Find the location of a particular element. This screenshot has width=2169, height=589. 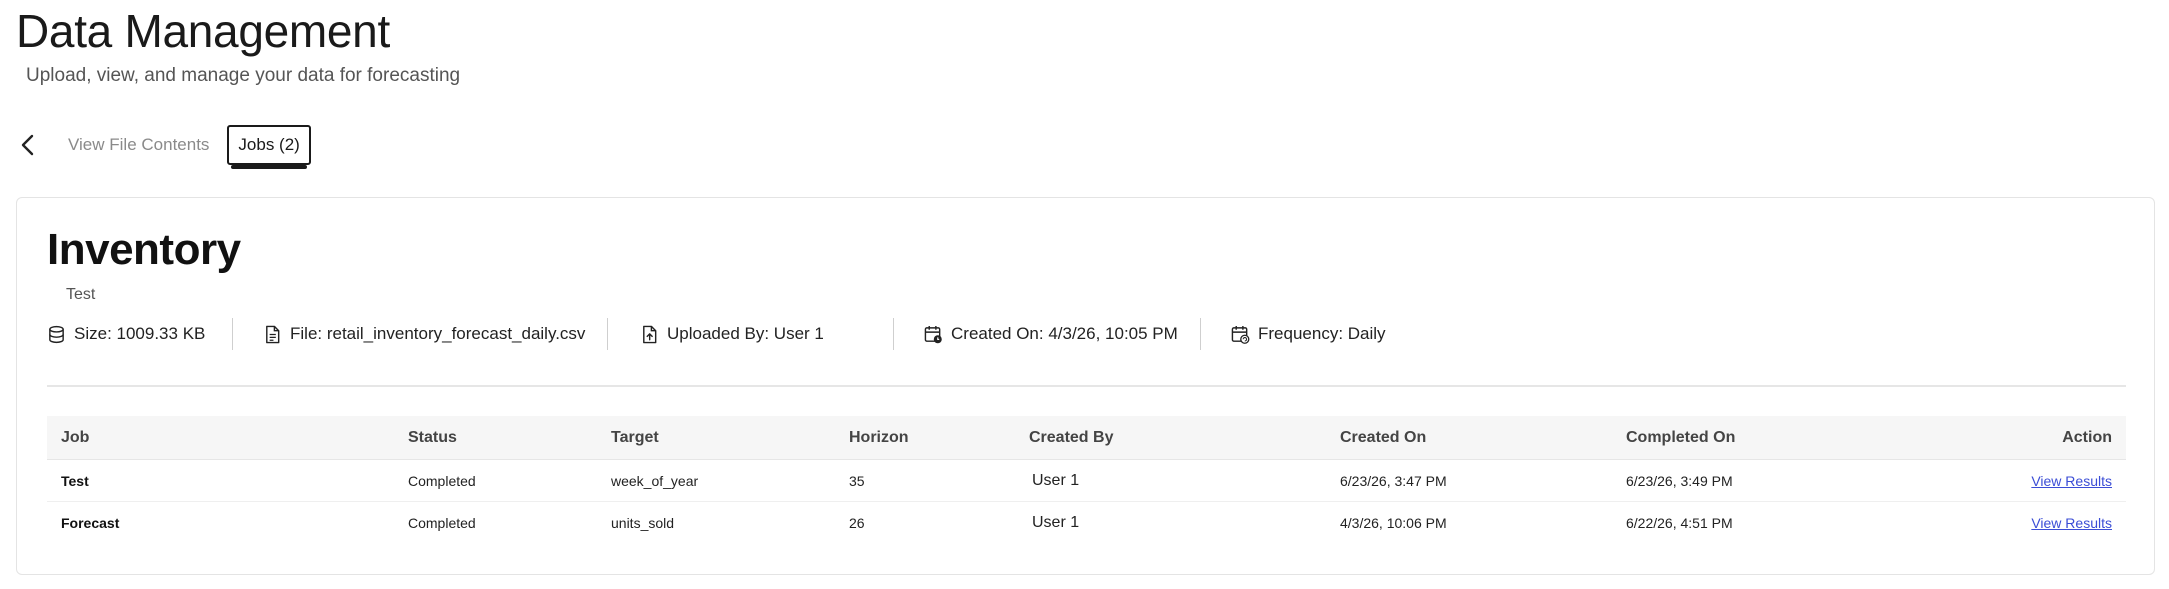

calendar-clock-icon is located at coordinates (933, 334).